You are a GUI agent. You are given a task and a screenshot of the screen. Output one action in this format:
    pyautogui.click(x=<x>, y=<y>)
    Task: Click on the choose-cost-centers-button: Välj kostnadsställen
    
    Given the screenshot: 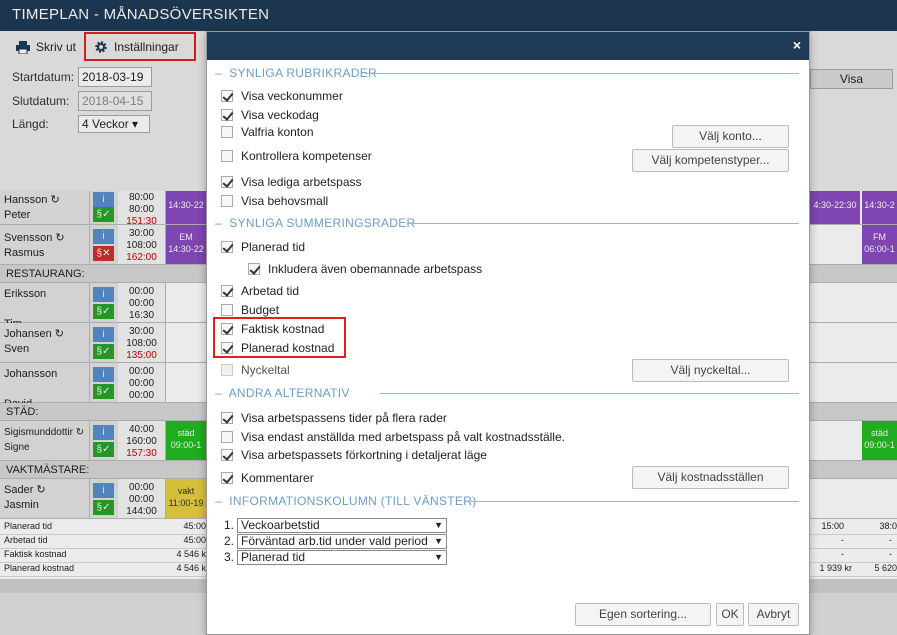 What is the action you would take?
    pyautogui.click(x=710, y=477)
    